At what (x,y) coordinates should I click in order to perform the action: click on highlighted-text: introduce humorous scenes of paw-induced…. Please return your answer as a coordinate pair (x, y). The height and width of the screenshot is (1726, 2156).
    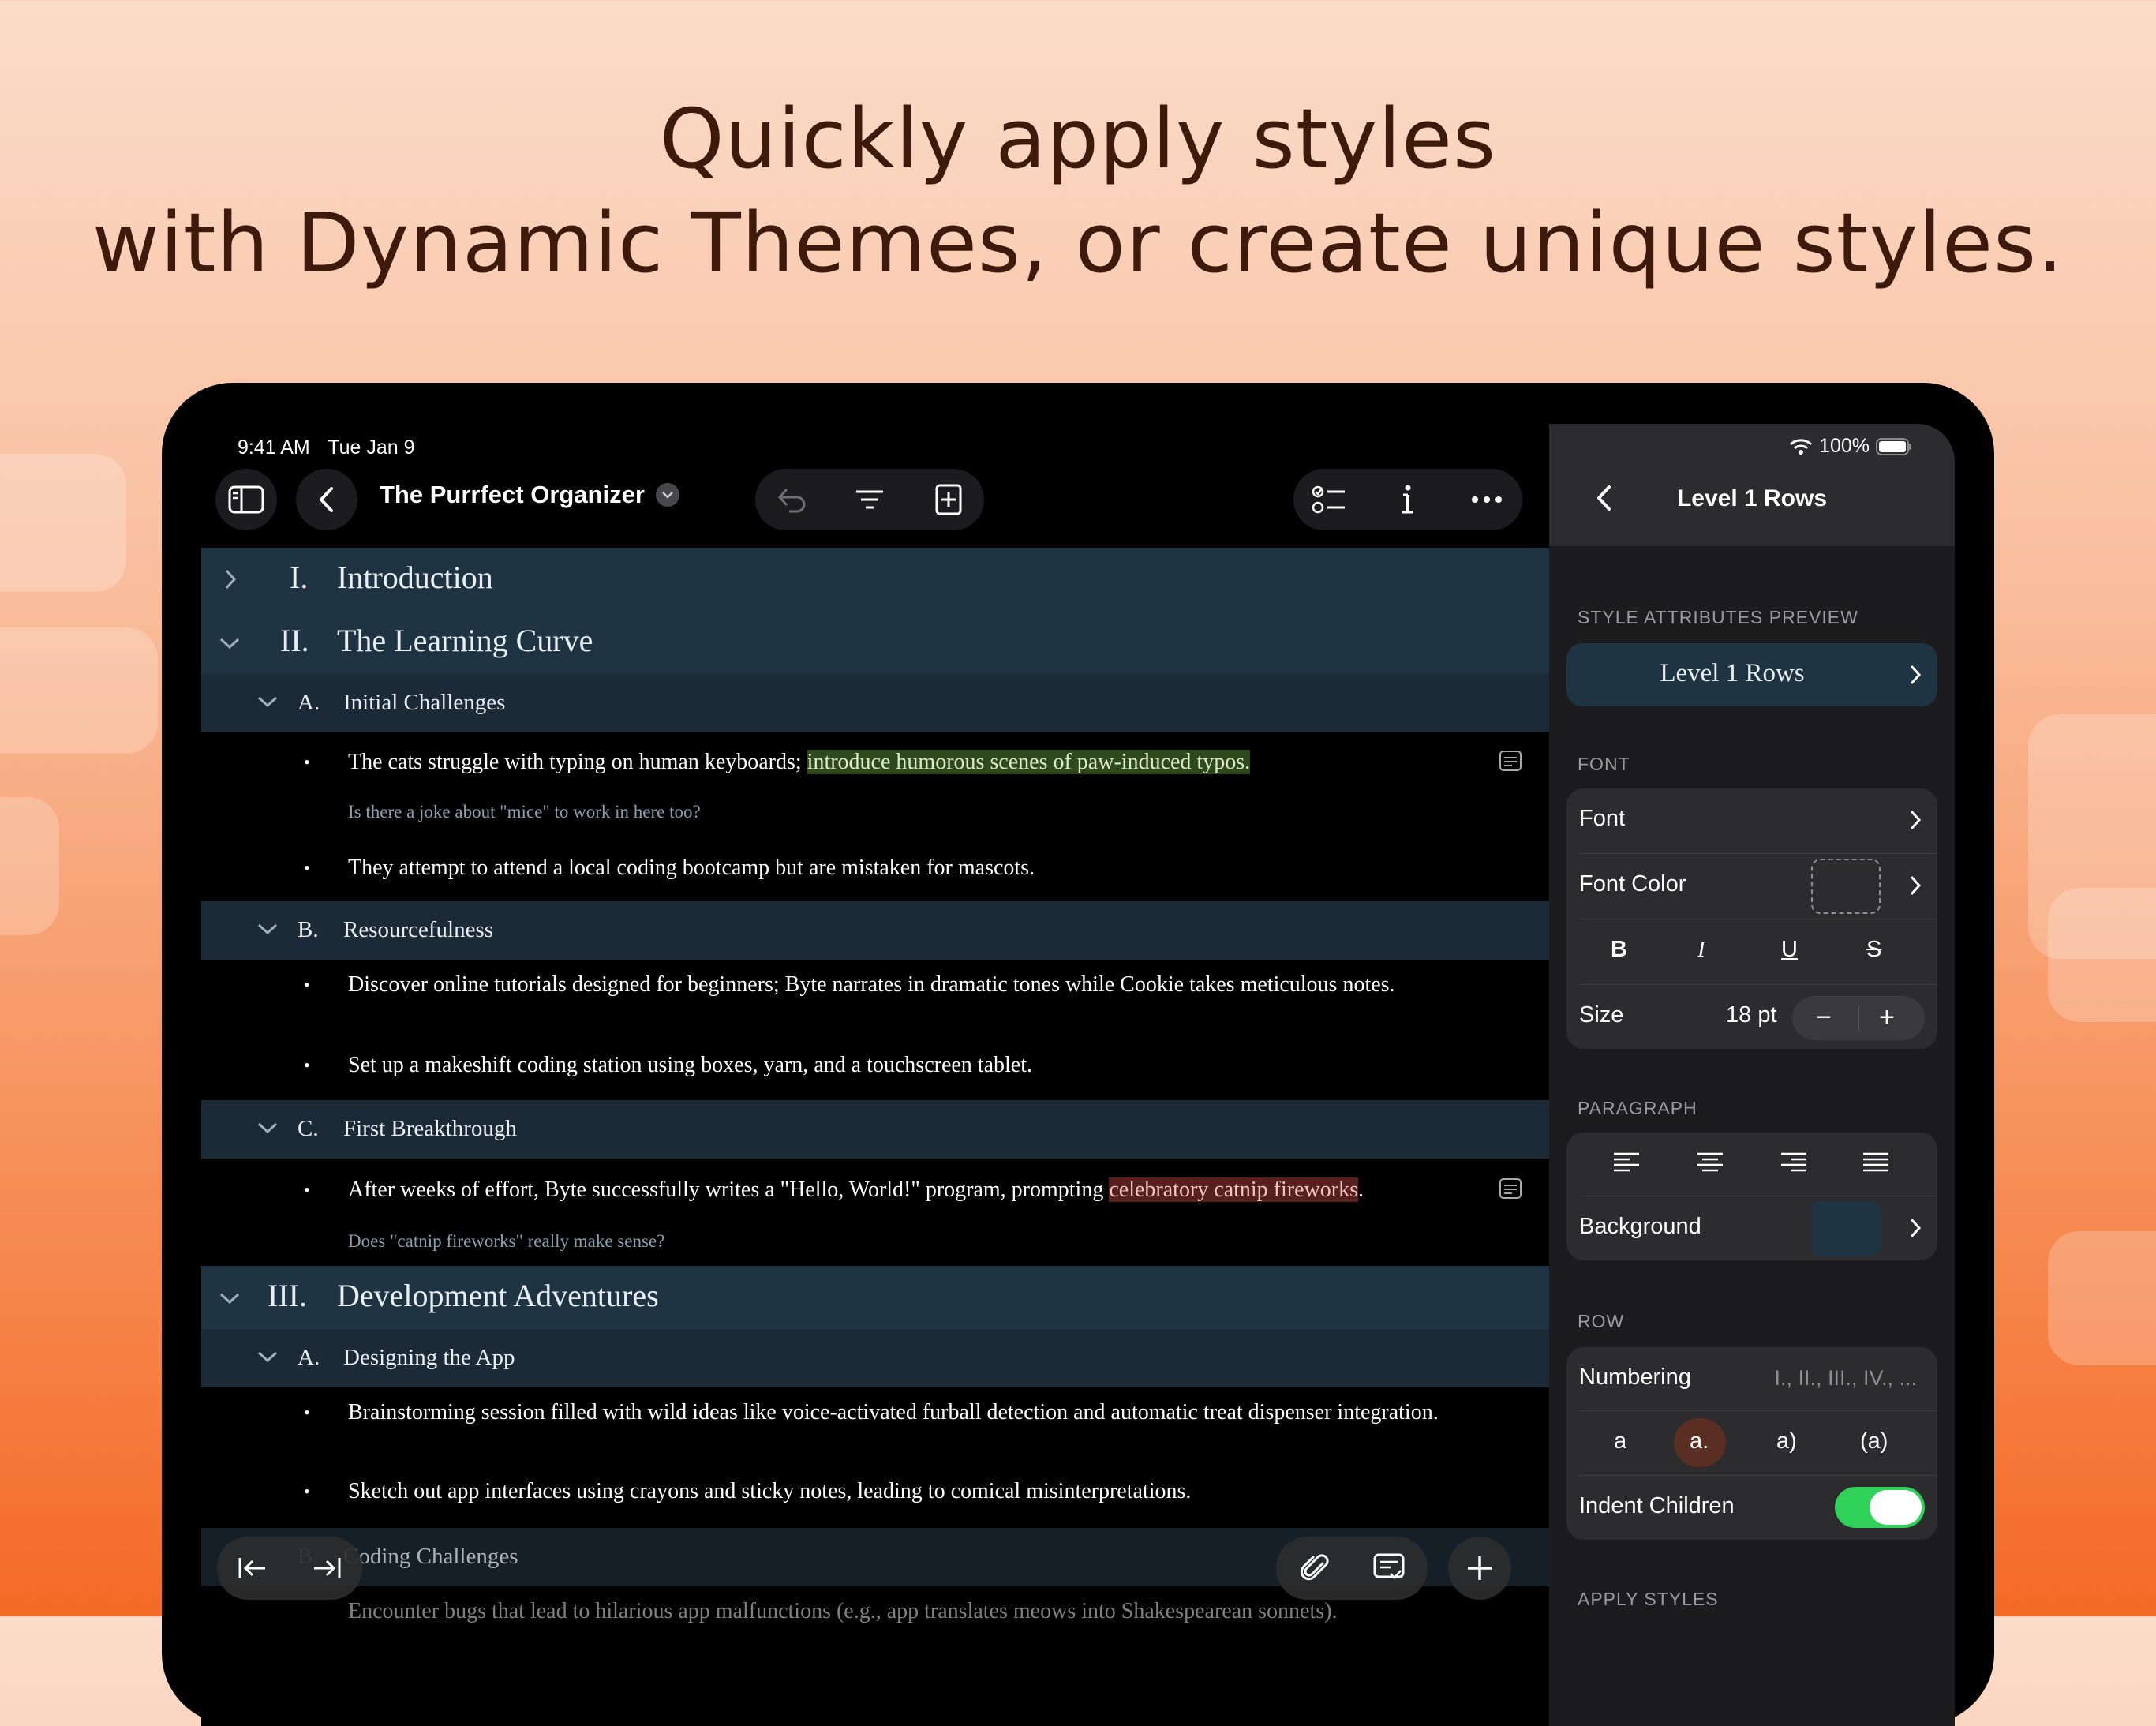
    Looking at the image, I should click on (1029, 762).